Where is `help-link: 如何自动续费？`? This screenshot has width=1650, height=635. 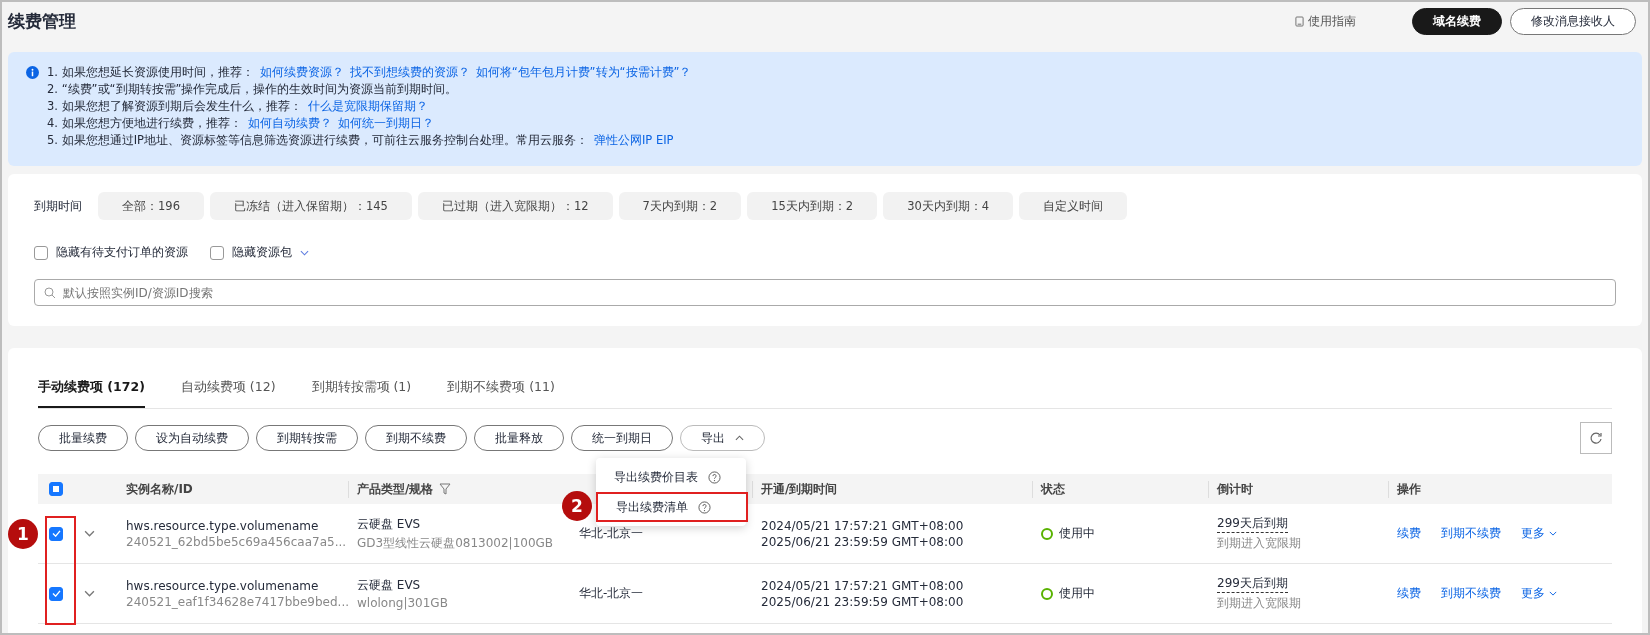
help-link: 如何自动续费？ is located at coordinates (289, 123).